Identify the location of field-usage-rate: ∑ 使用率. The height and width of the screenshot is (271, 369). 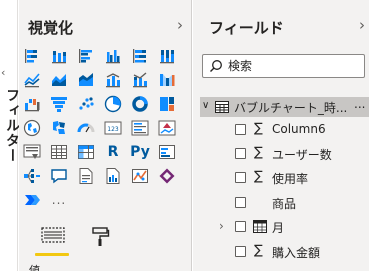
(281, 178).